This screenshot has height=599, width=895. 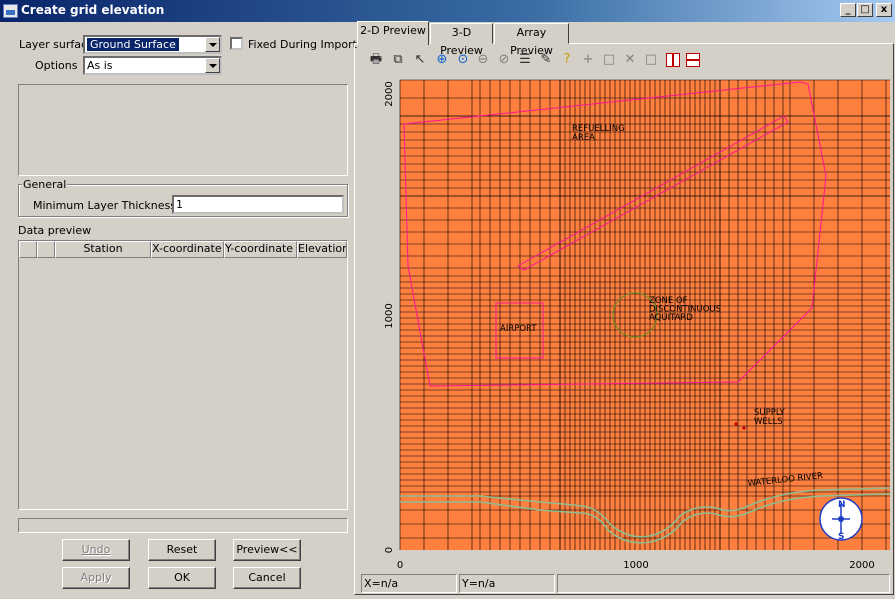 I want to click on status-x-coordinate: X=n/a, so click(x=409, y=583).